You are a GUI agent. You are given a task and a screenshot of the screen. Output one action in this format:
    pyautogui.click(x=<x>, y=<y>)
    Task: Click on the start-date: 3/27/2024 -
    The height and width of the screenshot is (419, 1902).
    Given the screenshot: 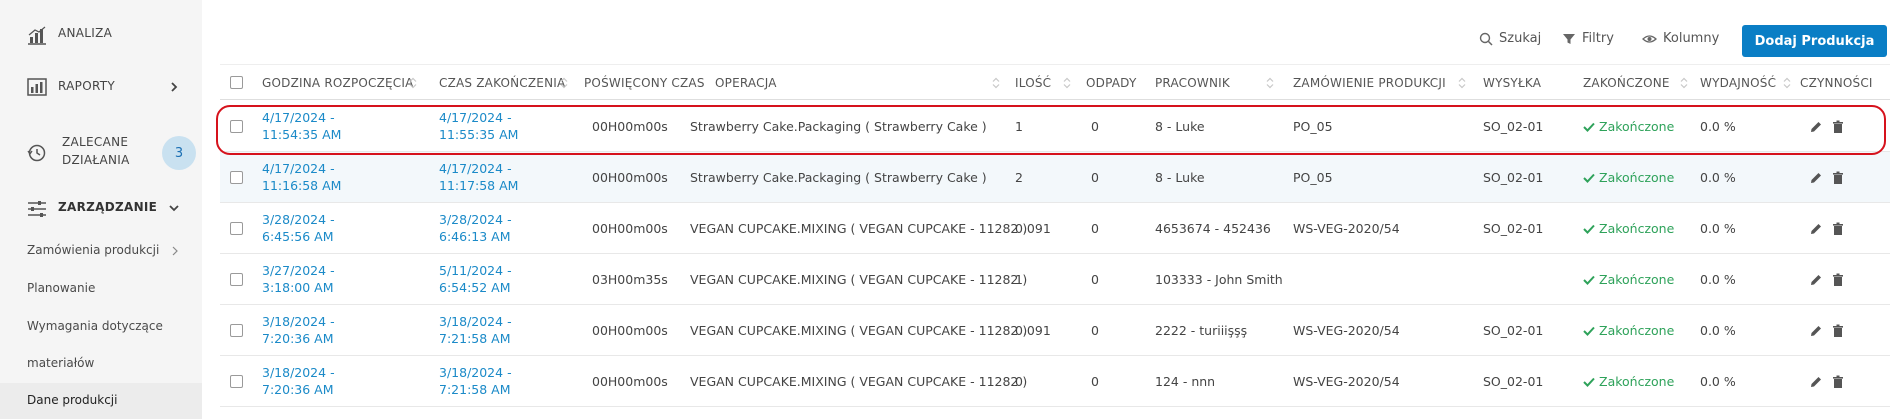 What is the action you would take?
    pyautogui.click(x=298, y=270)
    